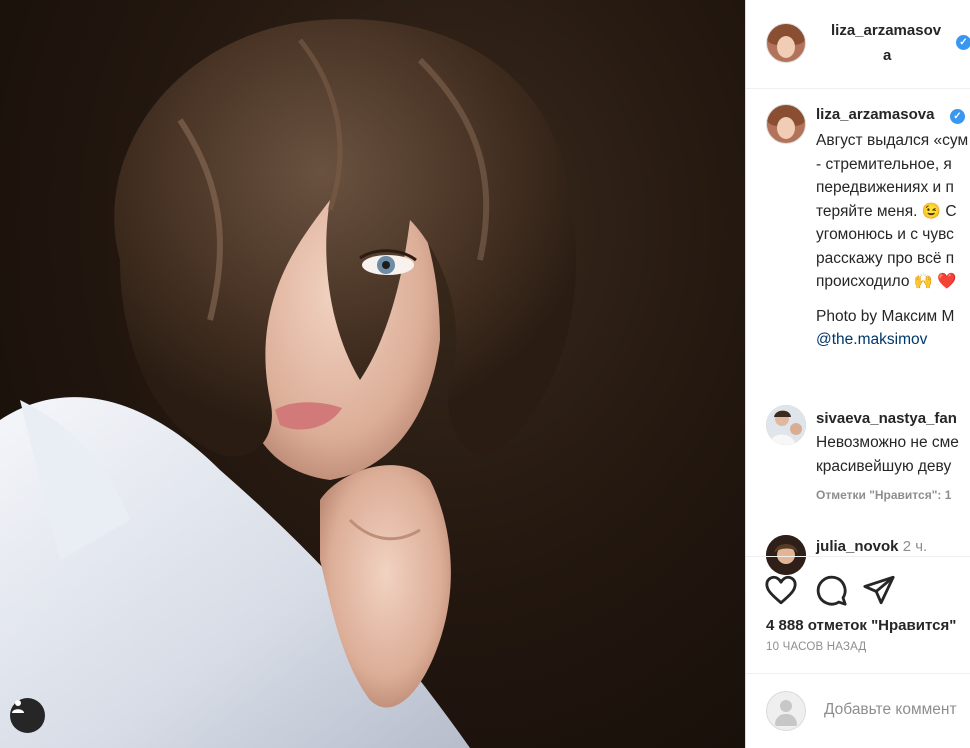 The height and width of the screenshot is (748, 970). I want to click on caption-line: теряйте меня. 😉 С, so click(886, 211).